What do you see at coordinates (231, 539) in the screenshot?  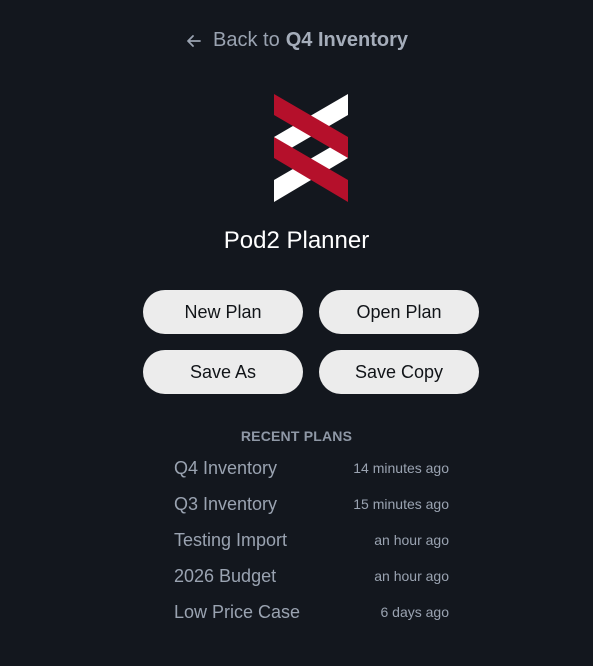 I see `recent-plan-name: Testing Import` at bounding box center [231, 539].